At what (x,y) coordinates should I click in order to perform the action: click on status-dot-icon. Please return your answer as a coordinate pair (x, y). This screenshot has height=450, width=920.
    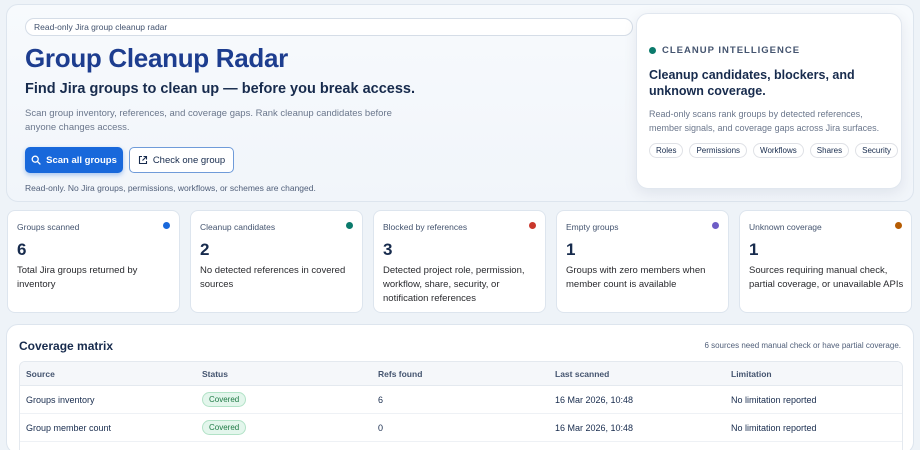
    Looking at the image, I should click on (652, 50).